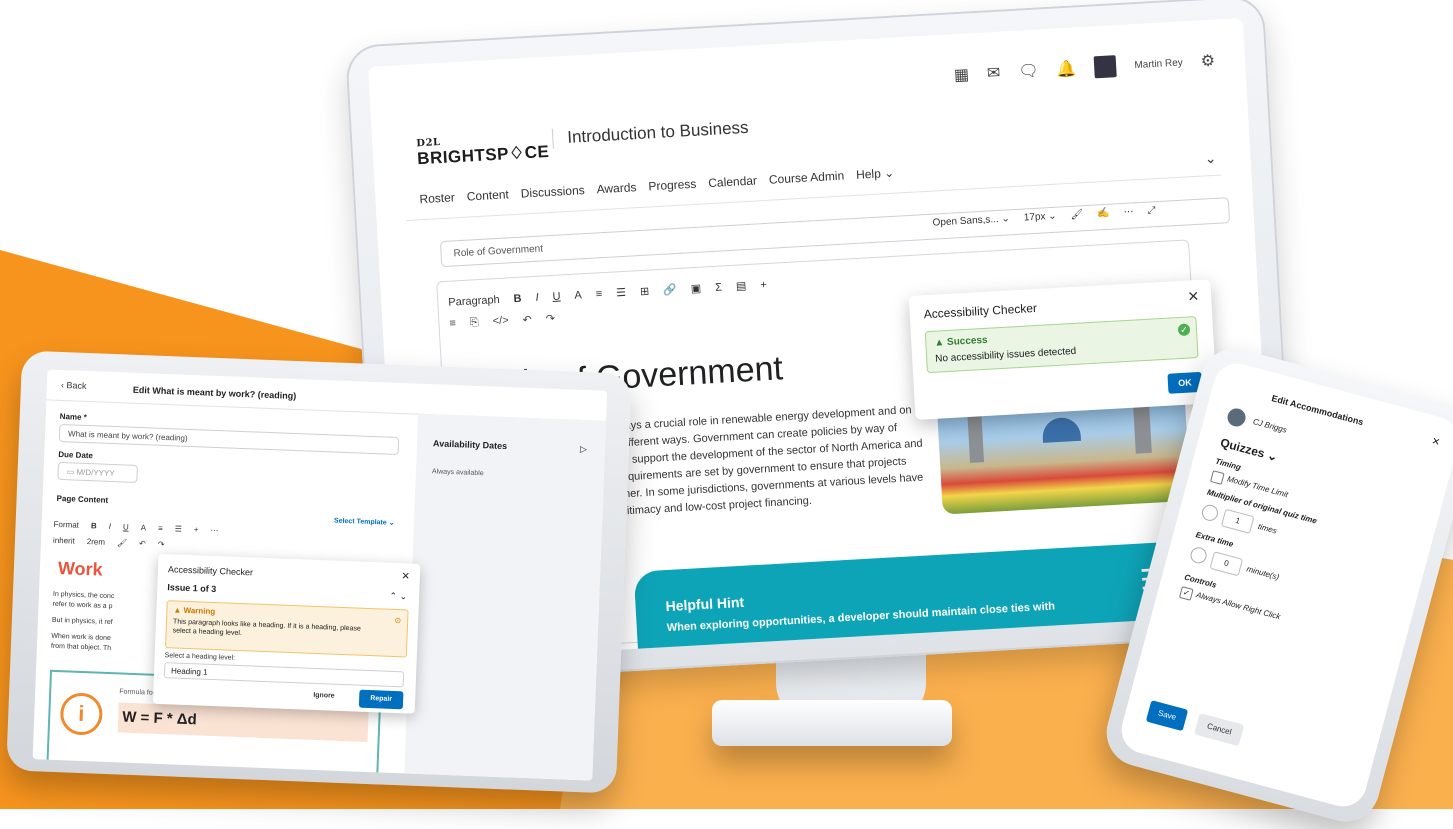 The width and height of the screenshot is (1453, 829). What do you see at coordinates (96, 542) in the screenshot?
I see `size-select: 2rem` at bounding box center [96, 542].